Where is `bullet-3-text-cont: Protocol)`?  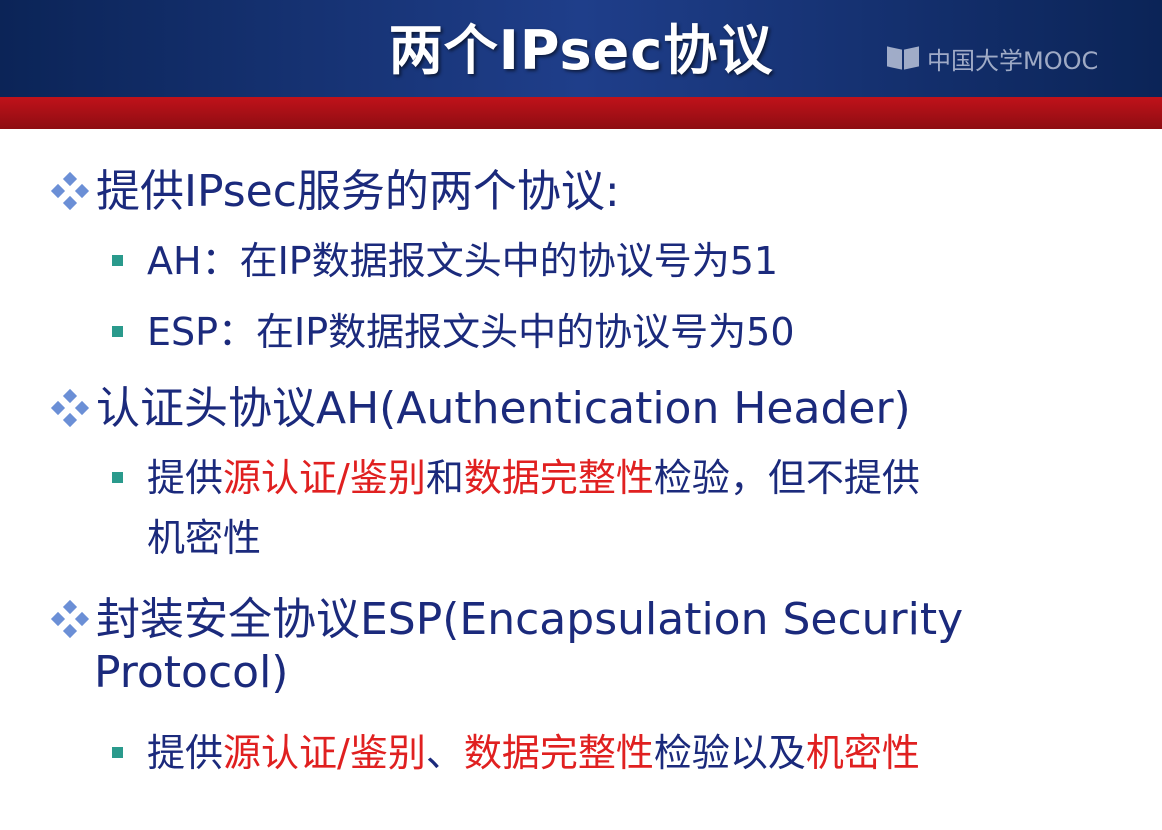
bullet-3-text-cont: Protocol) is located at coordinates (191, 672).